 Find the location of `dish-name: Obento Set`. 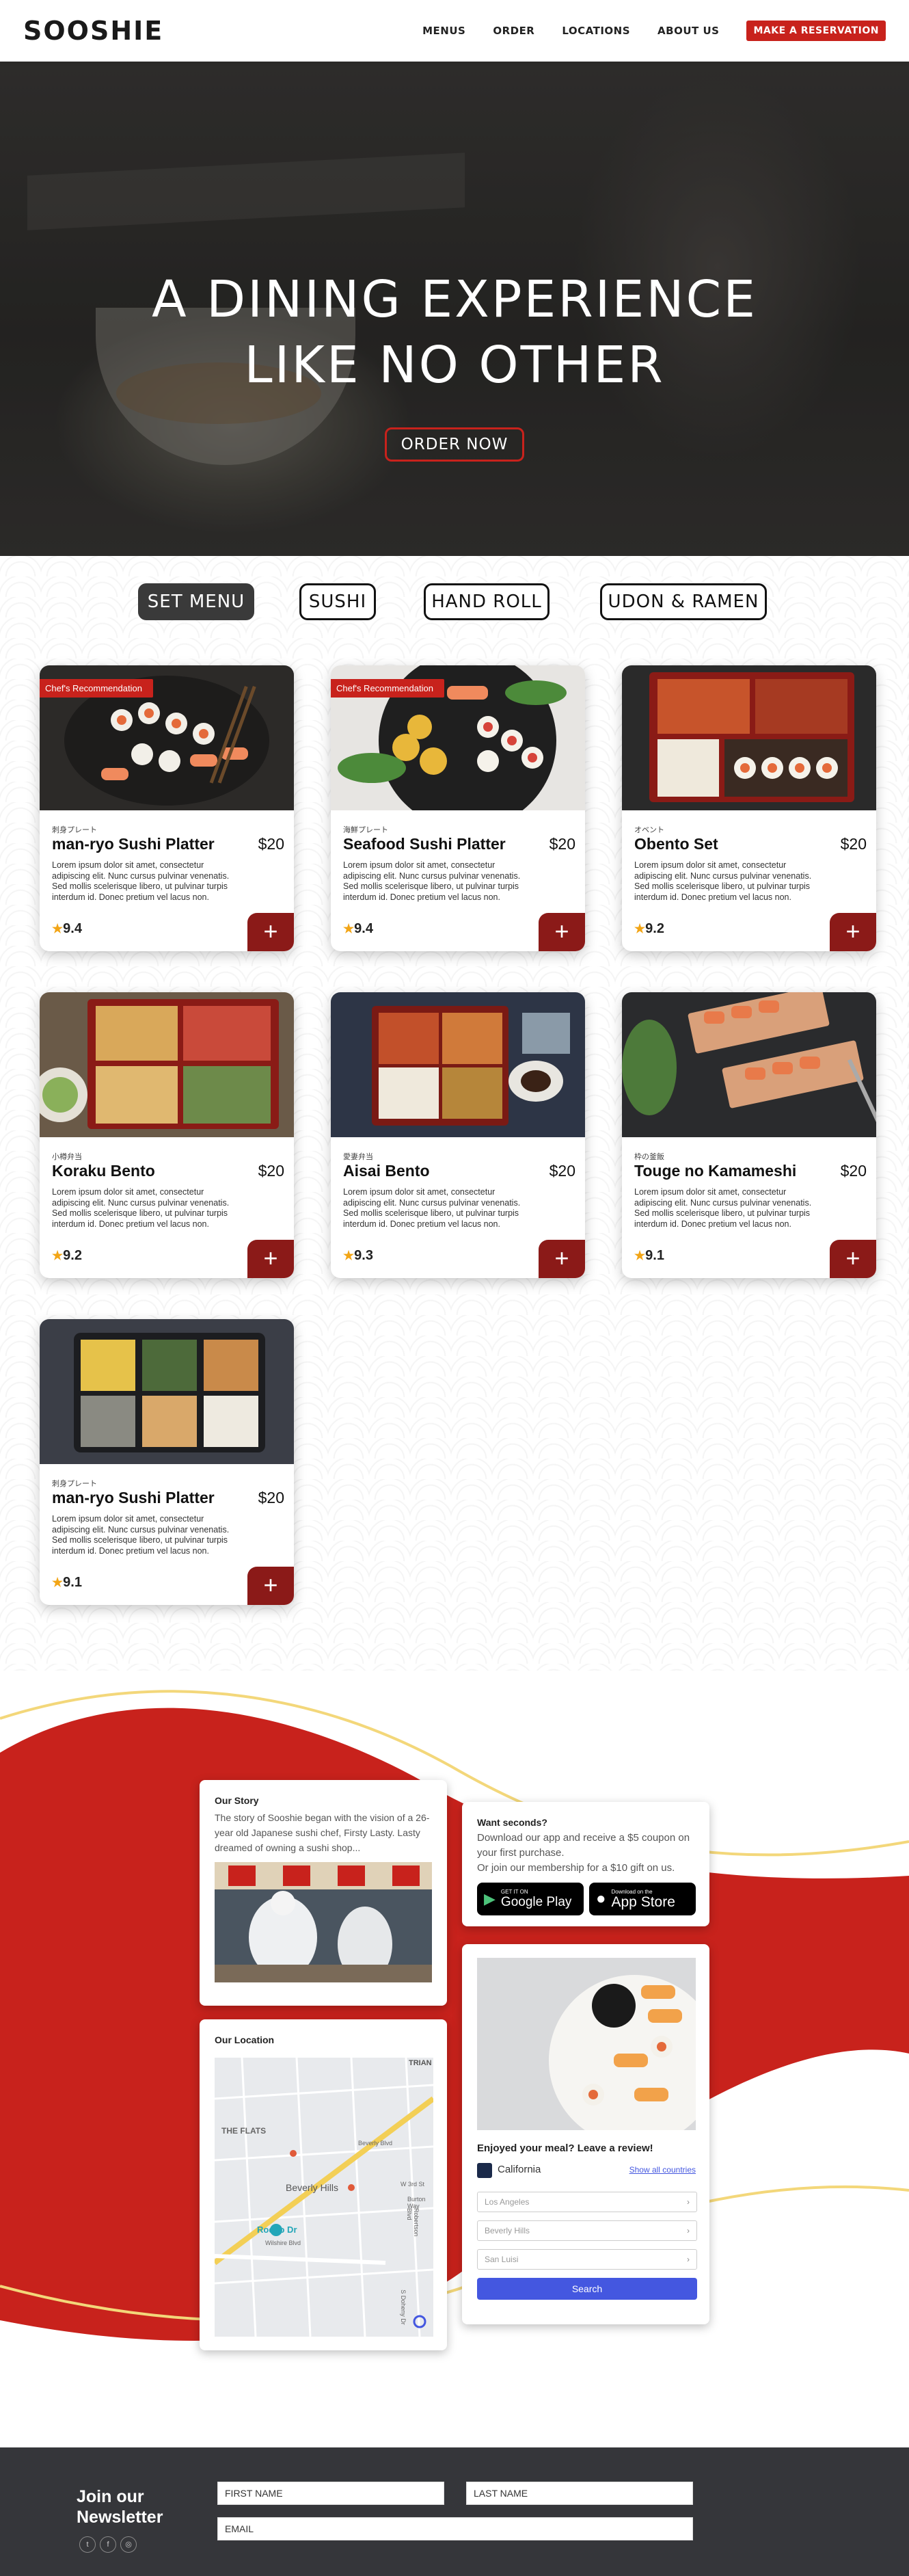

dish-name: Obento Set is located at coordinates (676, 844).